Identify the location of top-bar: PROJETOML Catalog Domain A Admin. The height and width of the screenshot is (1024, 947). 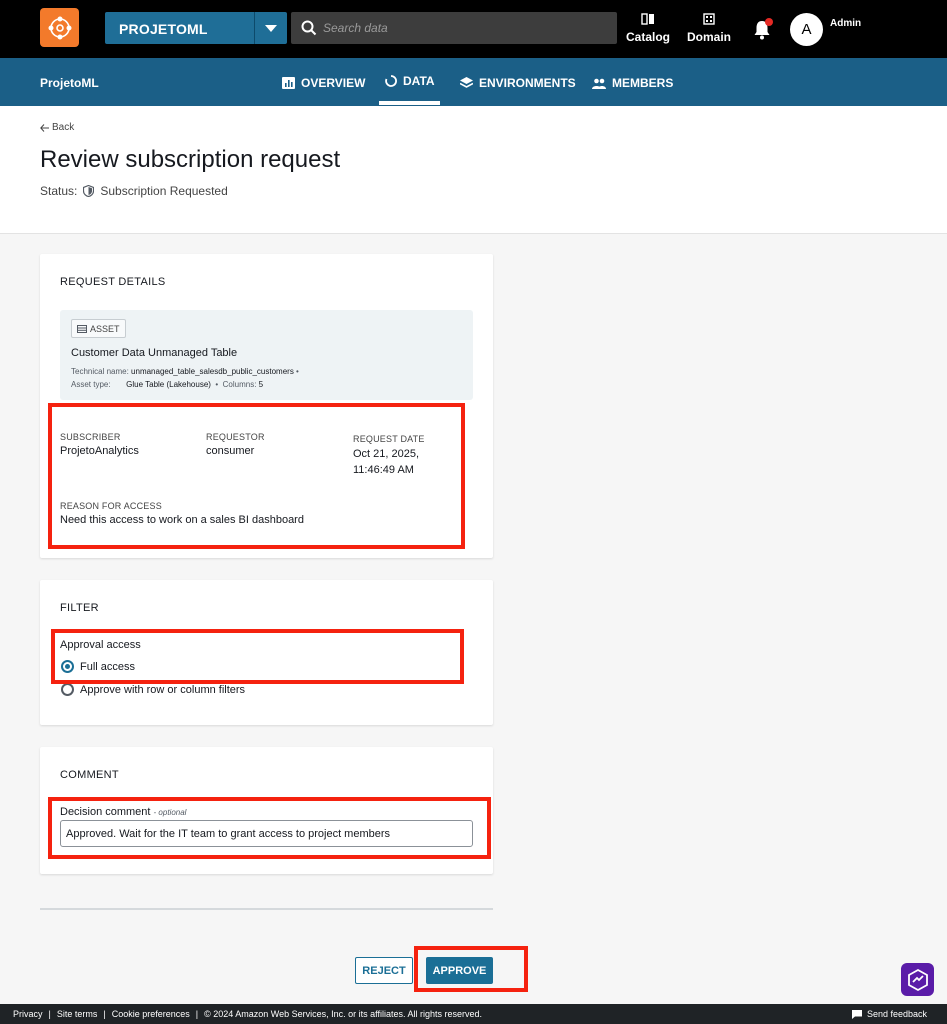
(473, 29).